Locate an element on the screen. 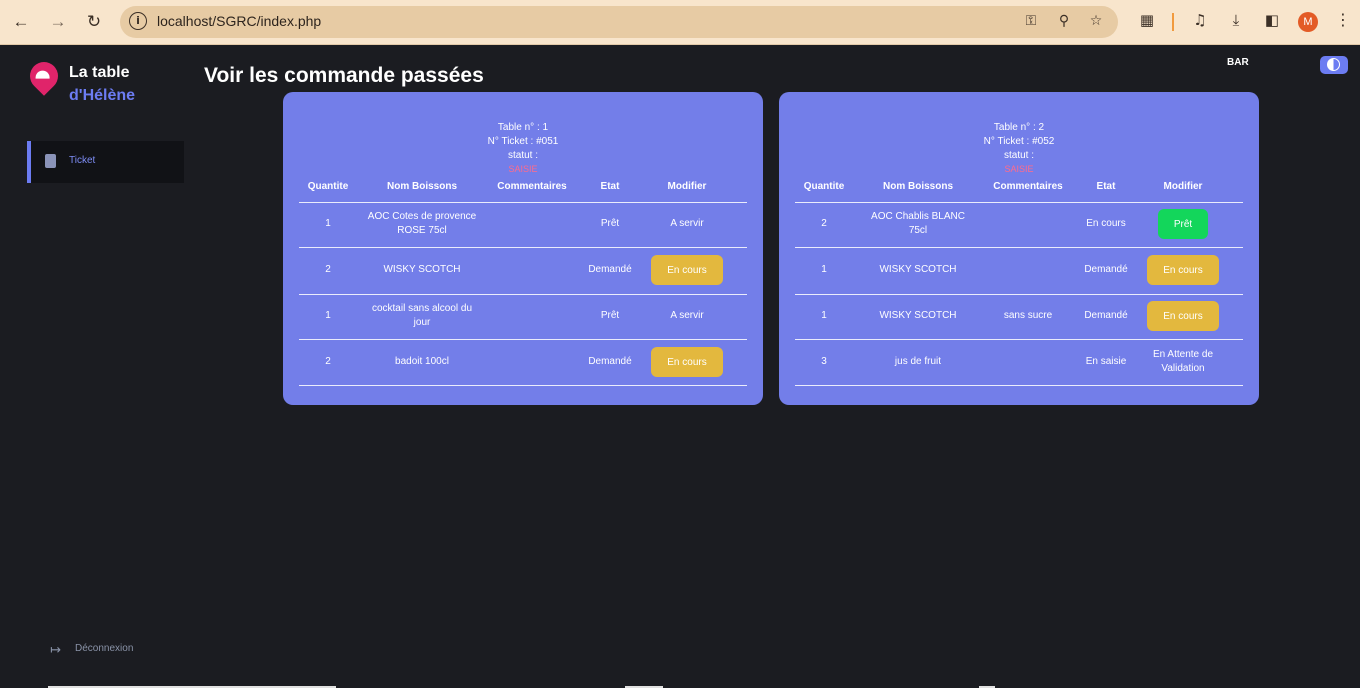 This screenshot has height=688, width=1360. drink-name-cell: AOC Chablis BLANC 75cl is located at coordinates (918, 223).